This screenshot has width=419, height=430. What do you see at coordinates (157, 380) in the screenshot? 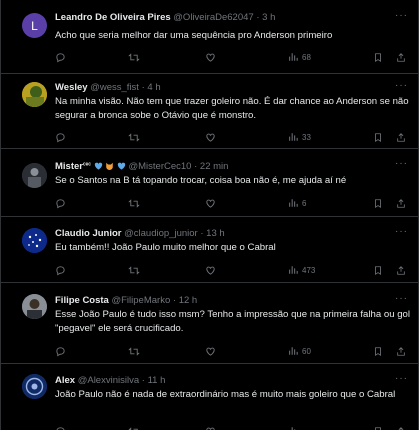
I see `timestamp: 11 h` at bounding box center [157, 380].